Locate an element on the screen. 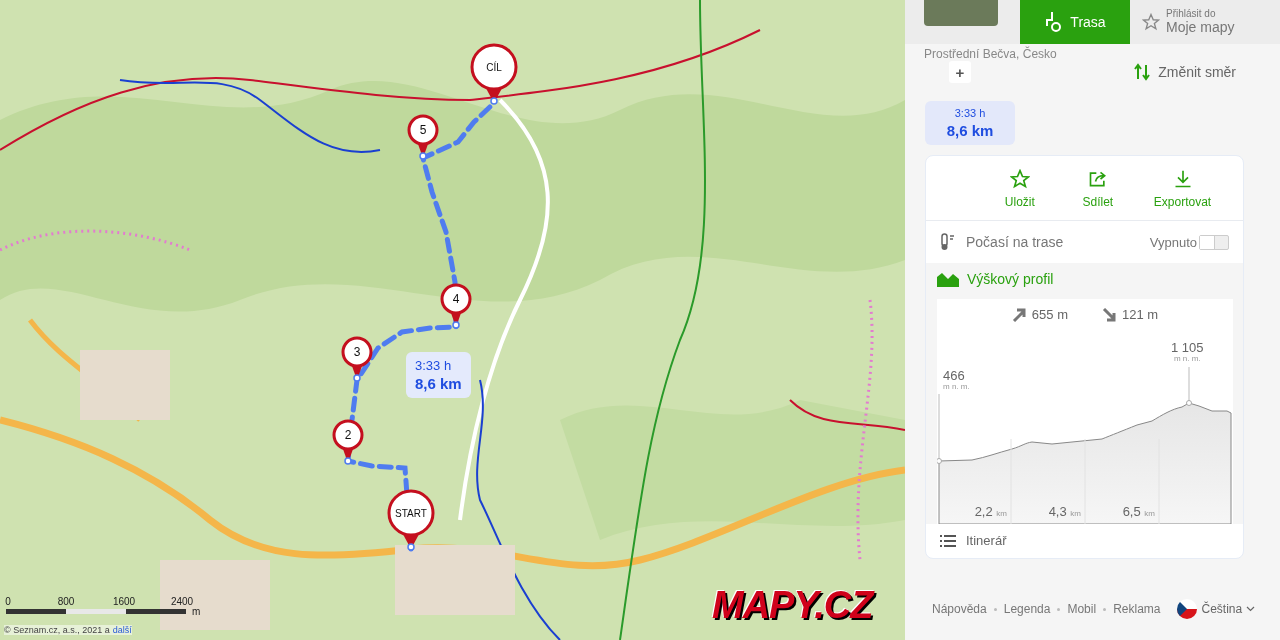 The width and height of the screenshot is (1280, 640). footer-link: Legenda is located at coordinates (1027, 609).